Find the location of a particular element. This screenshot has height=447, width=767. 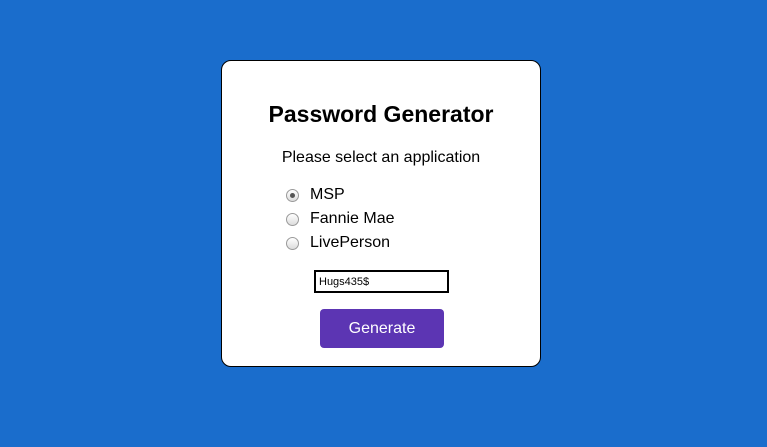

application-radio-group: MSP Fannie Mae LivePerson is located at coordinates (340, 219).